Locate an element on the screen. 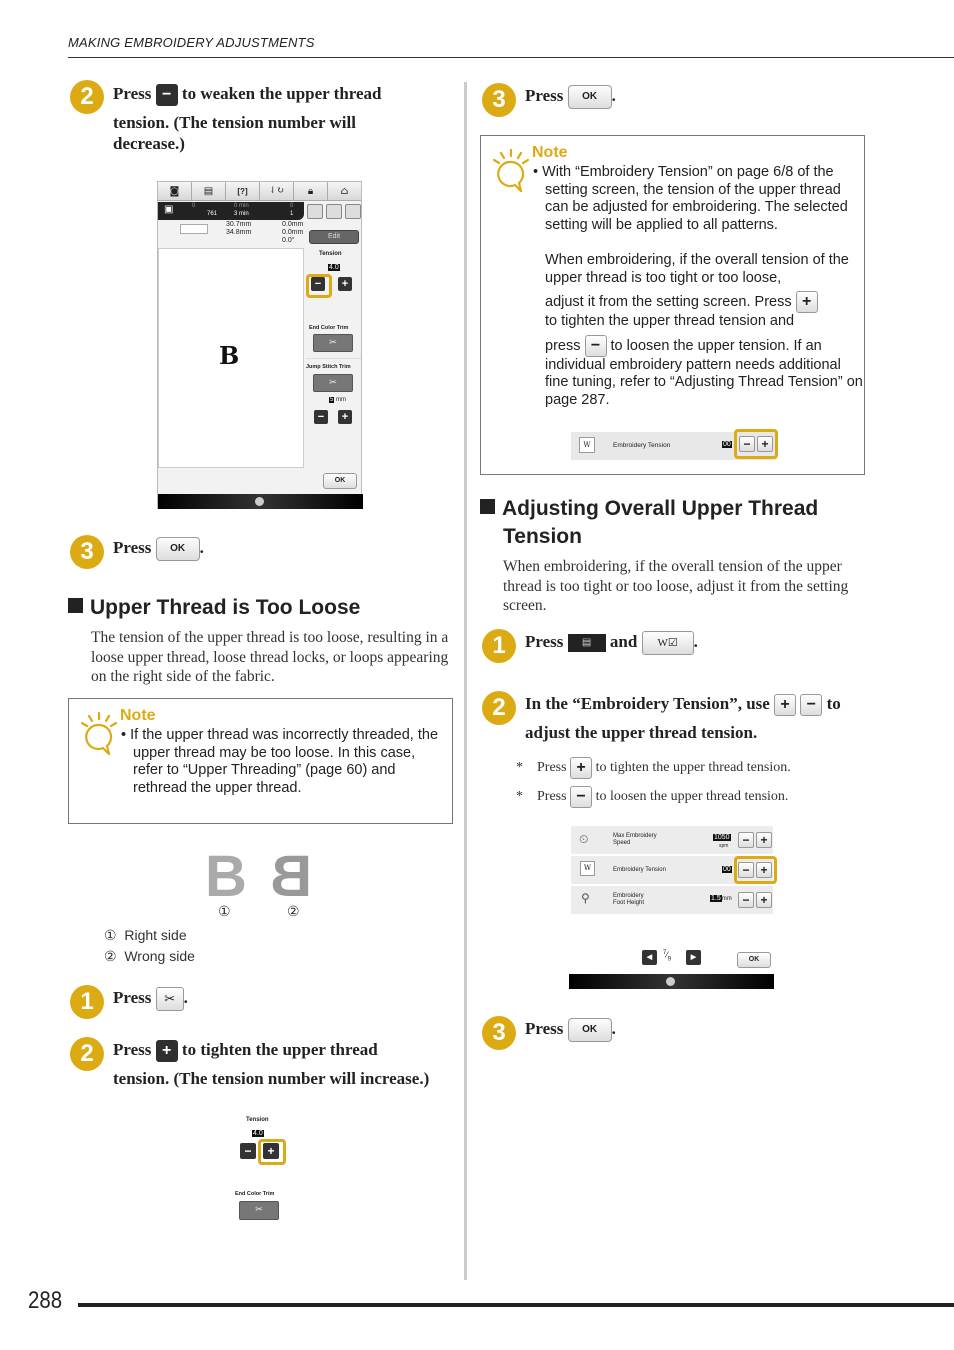 This screenshot has width=954, height=1350. help-icon: [?] is located at coordinates (243, 191).